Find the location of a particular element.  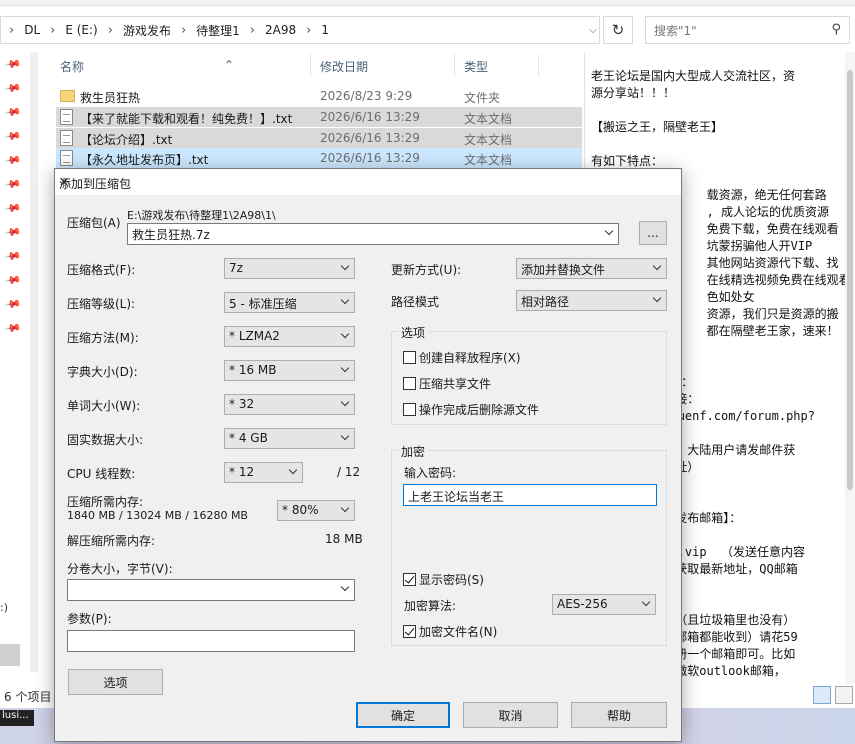

level-select: 5 - 标准压缩 is located at coordinates (289, 302).